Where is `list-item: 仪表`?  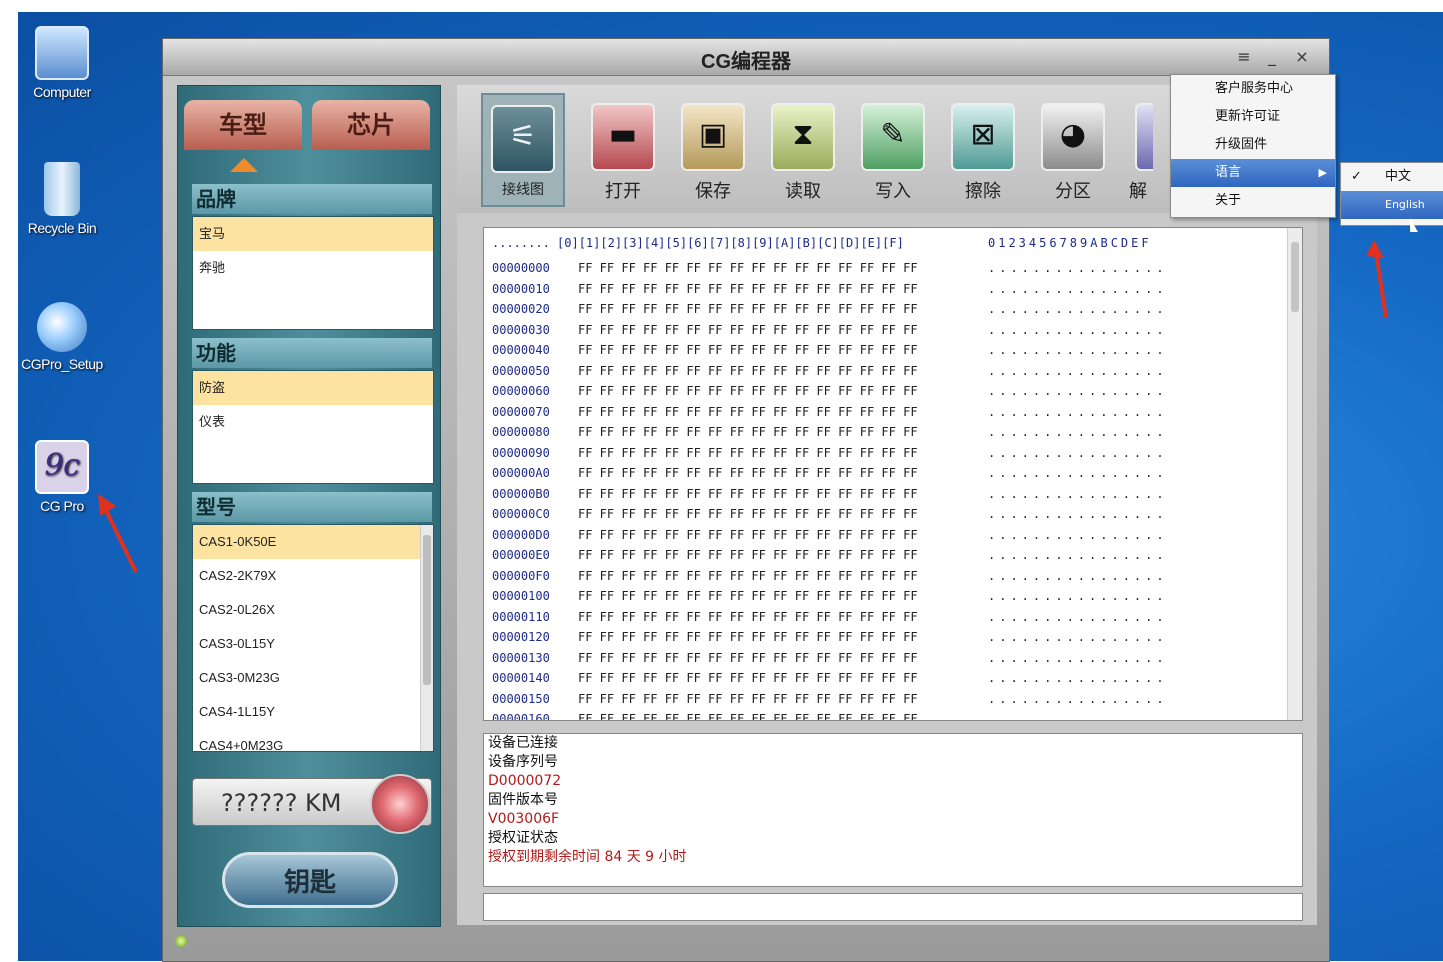
list-item: 仪表 is located at coordinates (313, 422).